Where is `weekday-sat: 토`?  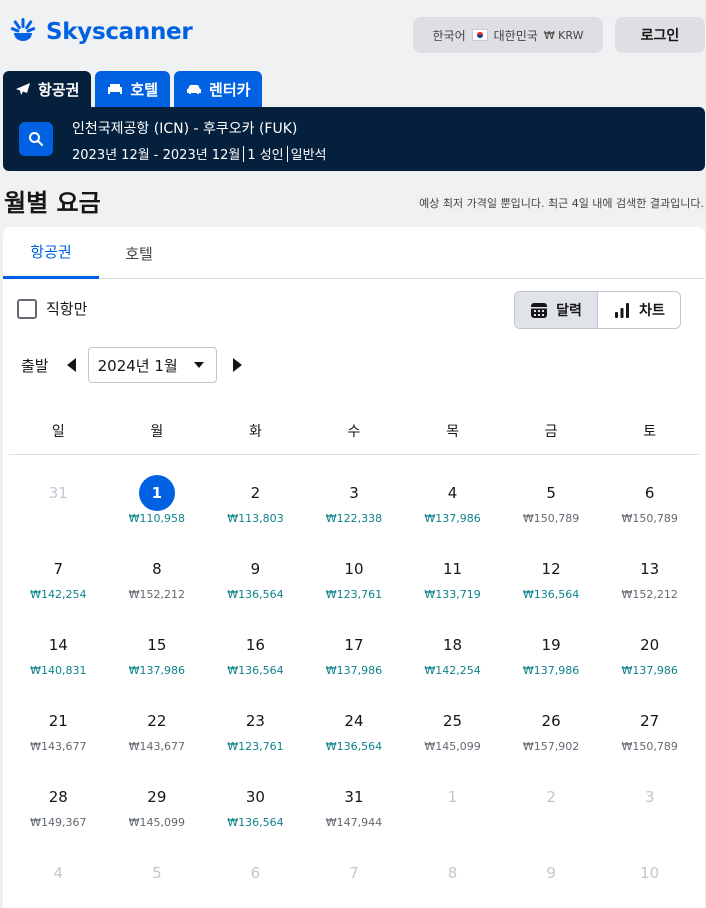
weekday-sat: 토 is located at coordinates (650, 432).